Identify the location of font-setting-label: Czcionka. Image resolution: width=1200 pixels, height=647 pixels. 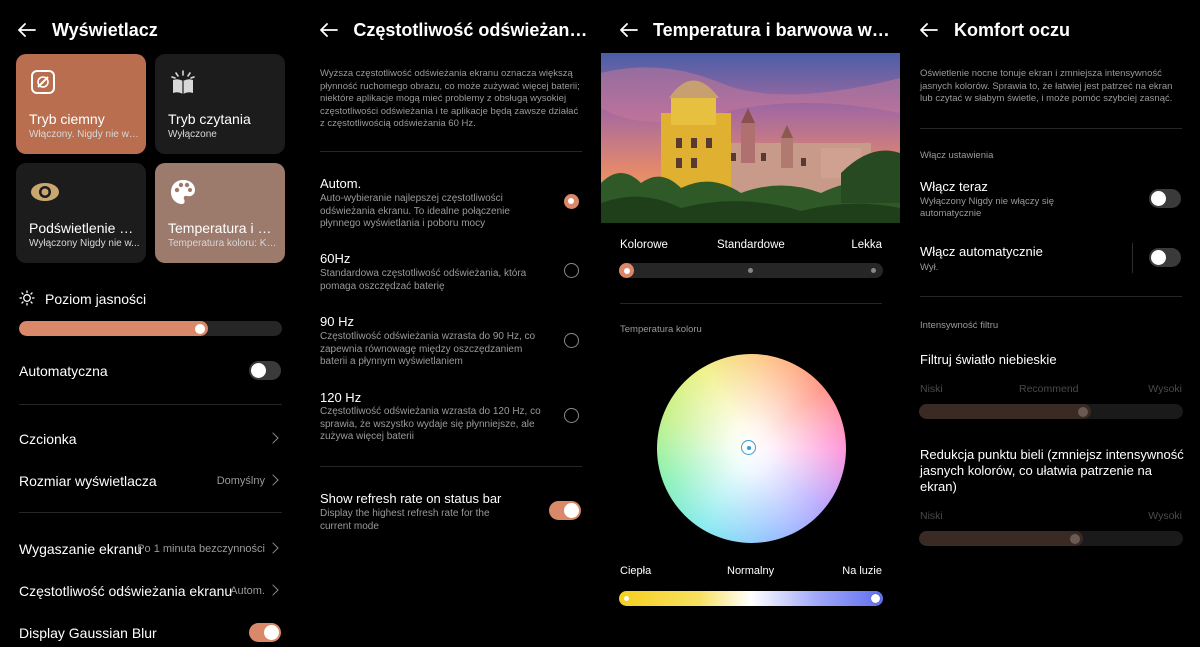
(48, 439).